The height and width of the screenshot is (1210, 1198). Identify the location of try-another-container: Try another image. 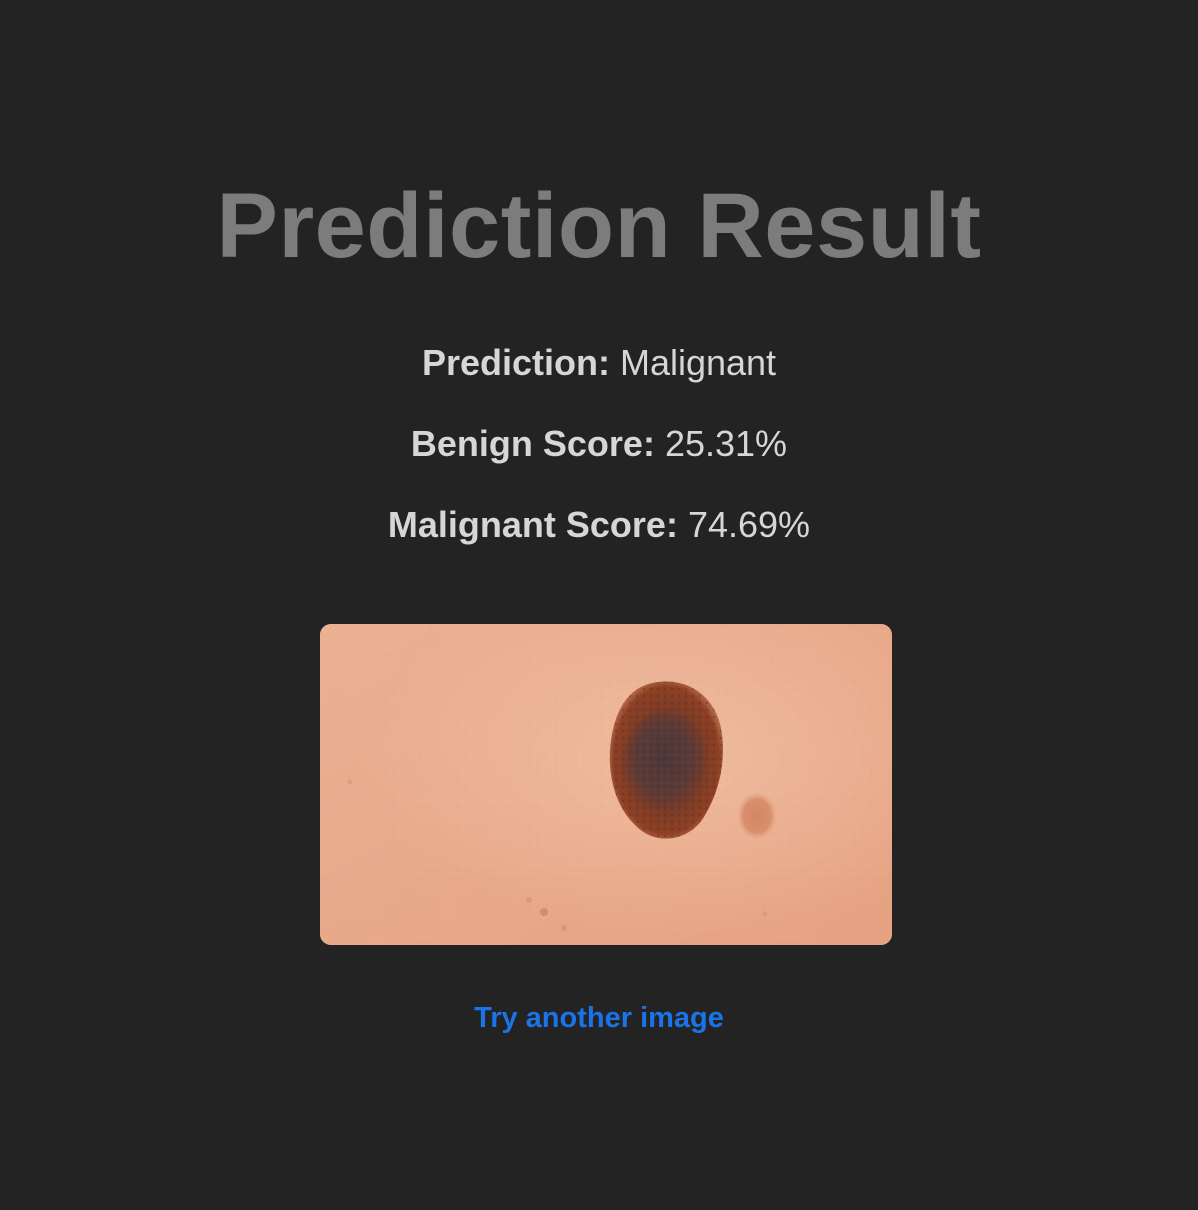
(599, 1018).